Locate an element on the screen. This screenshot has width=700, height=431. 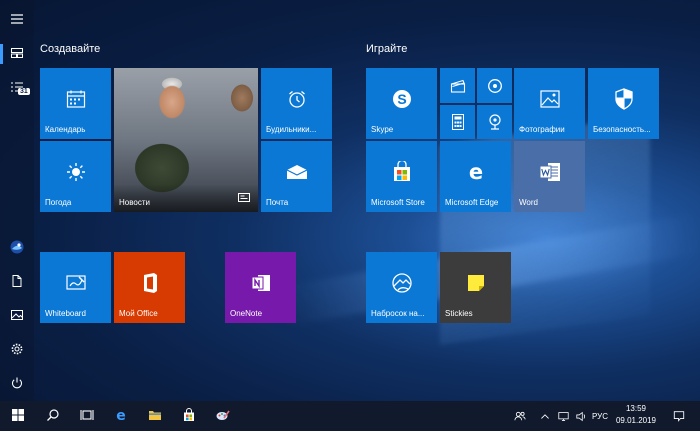
shield-icon is located at coordinates (624, 99).